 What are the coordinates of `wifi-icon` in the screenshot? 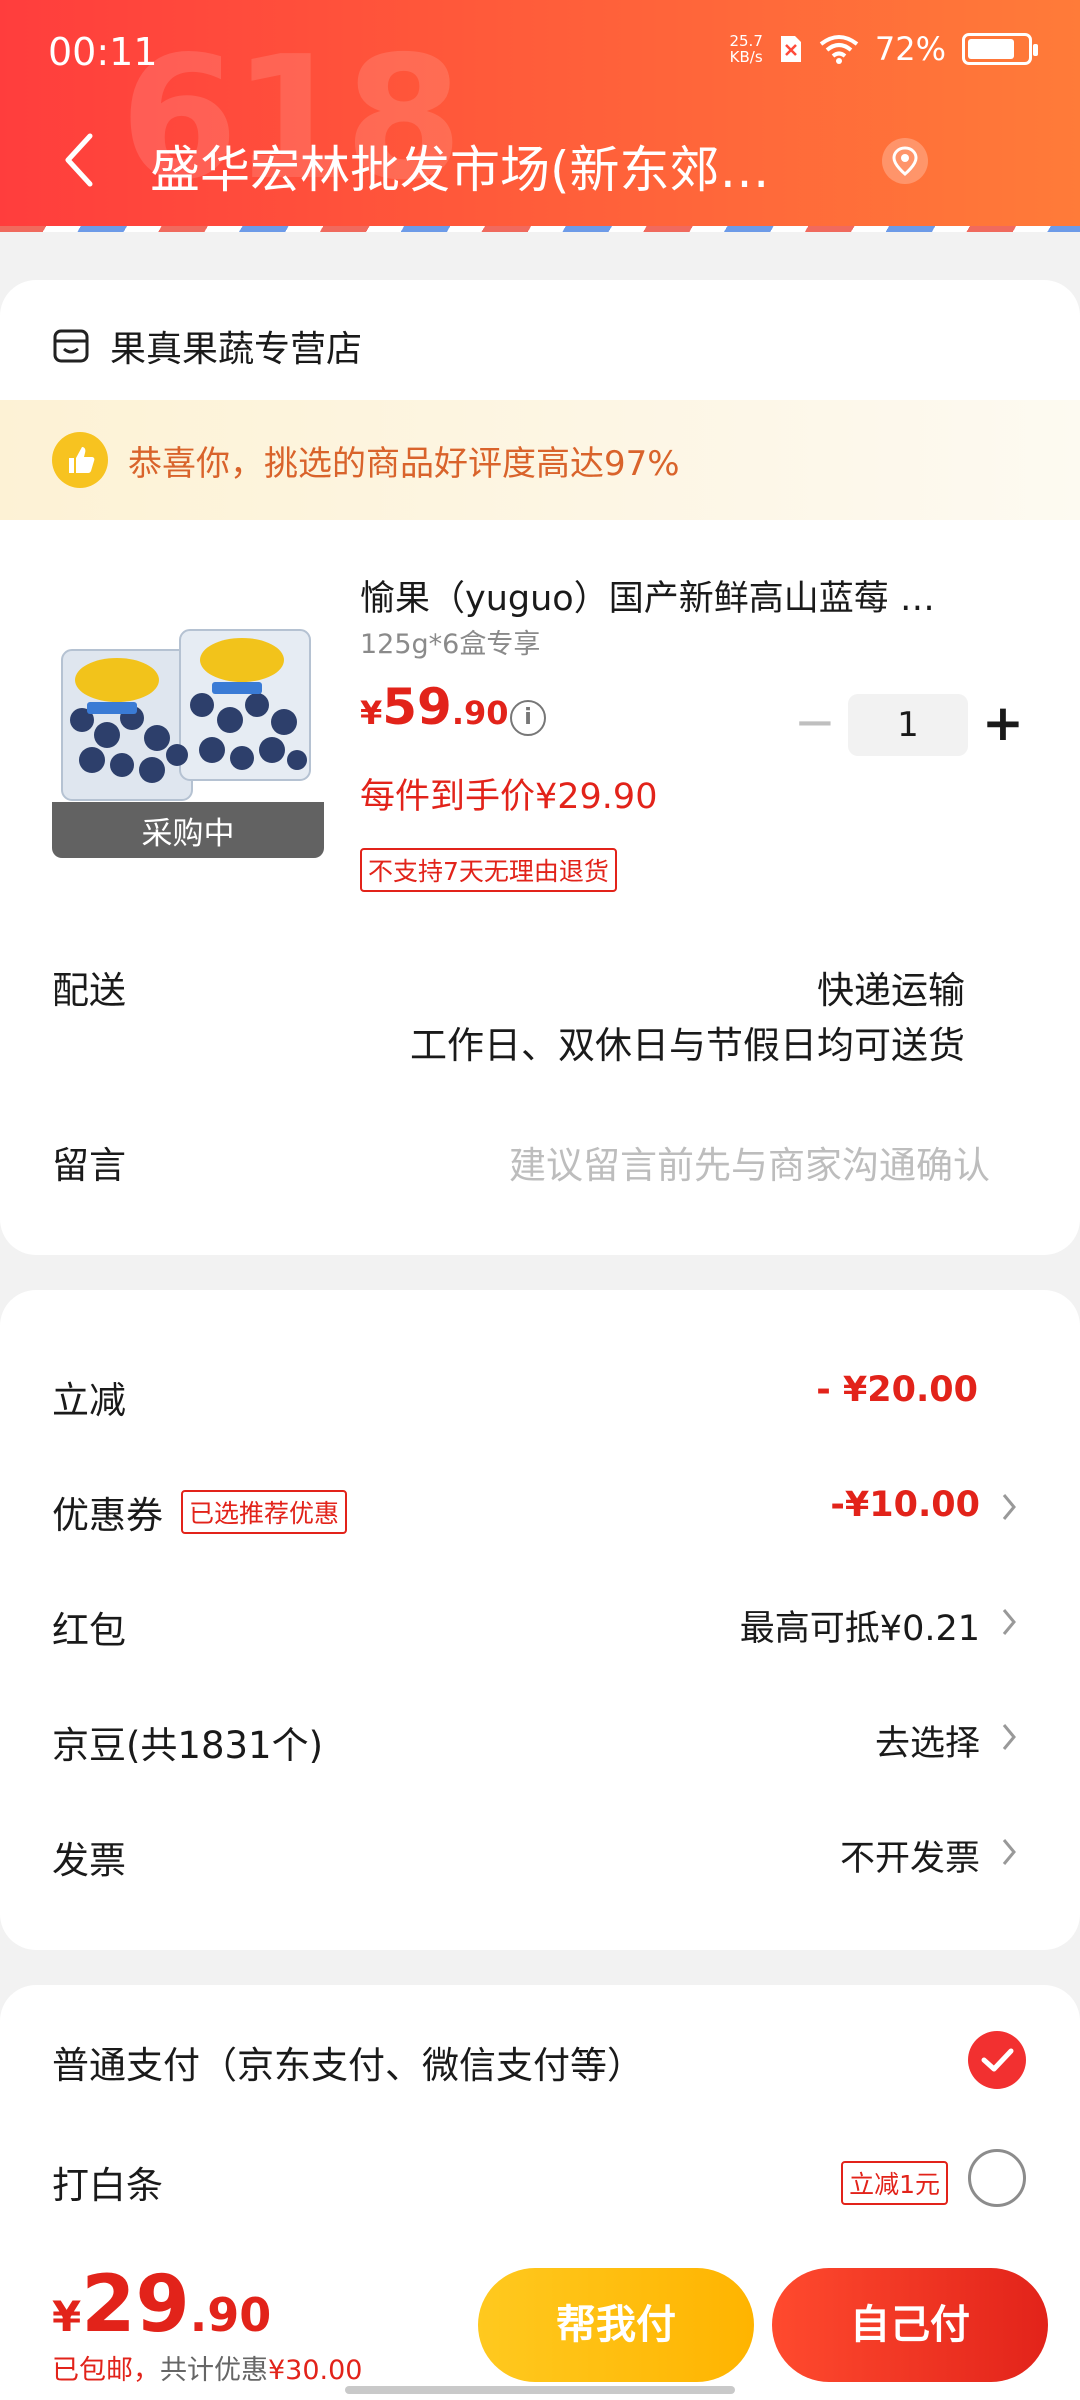 It's located at (839, 49).